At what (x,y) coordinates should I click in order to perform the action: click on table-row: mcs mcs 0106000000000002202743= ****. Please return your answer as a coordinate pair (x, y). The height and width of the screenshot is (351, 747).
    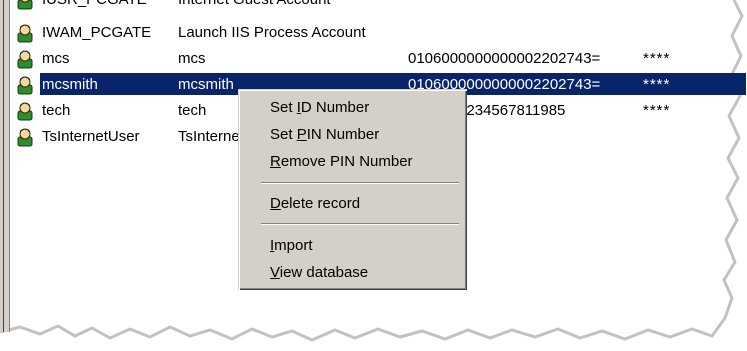
    Looking at the image, I should click on (378, 59).